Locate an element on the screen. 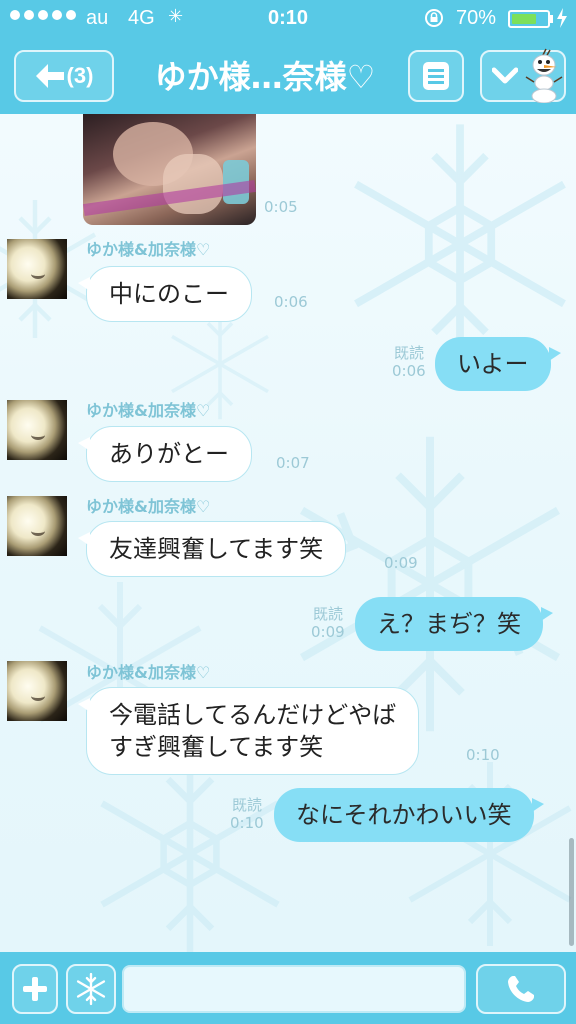 The height and width of the screenshot is (1024, 576). message-text: いよー is located at coordinates (493, 364).